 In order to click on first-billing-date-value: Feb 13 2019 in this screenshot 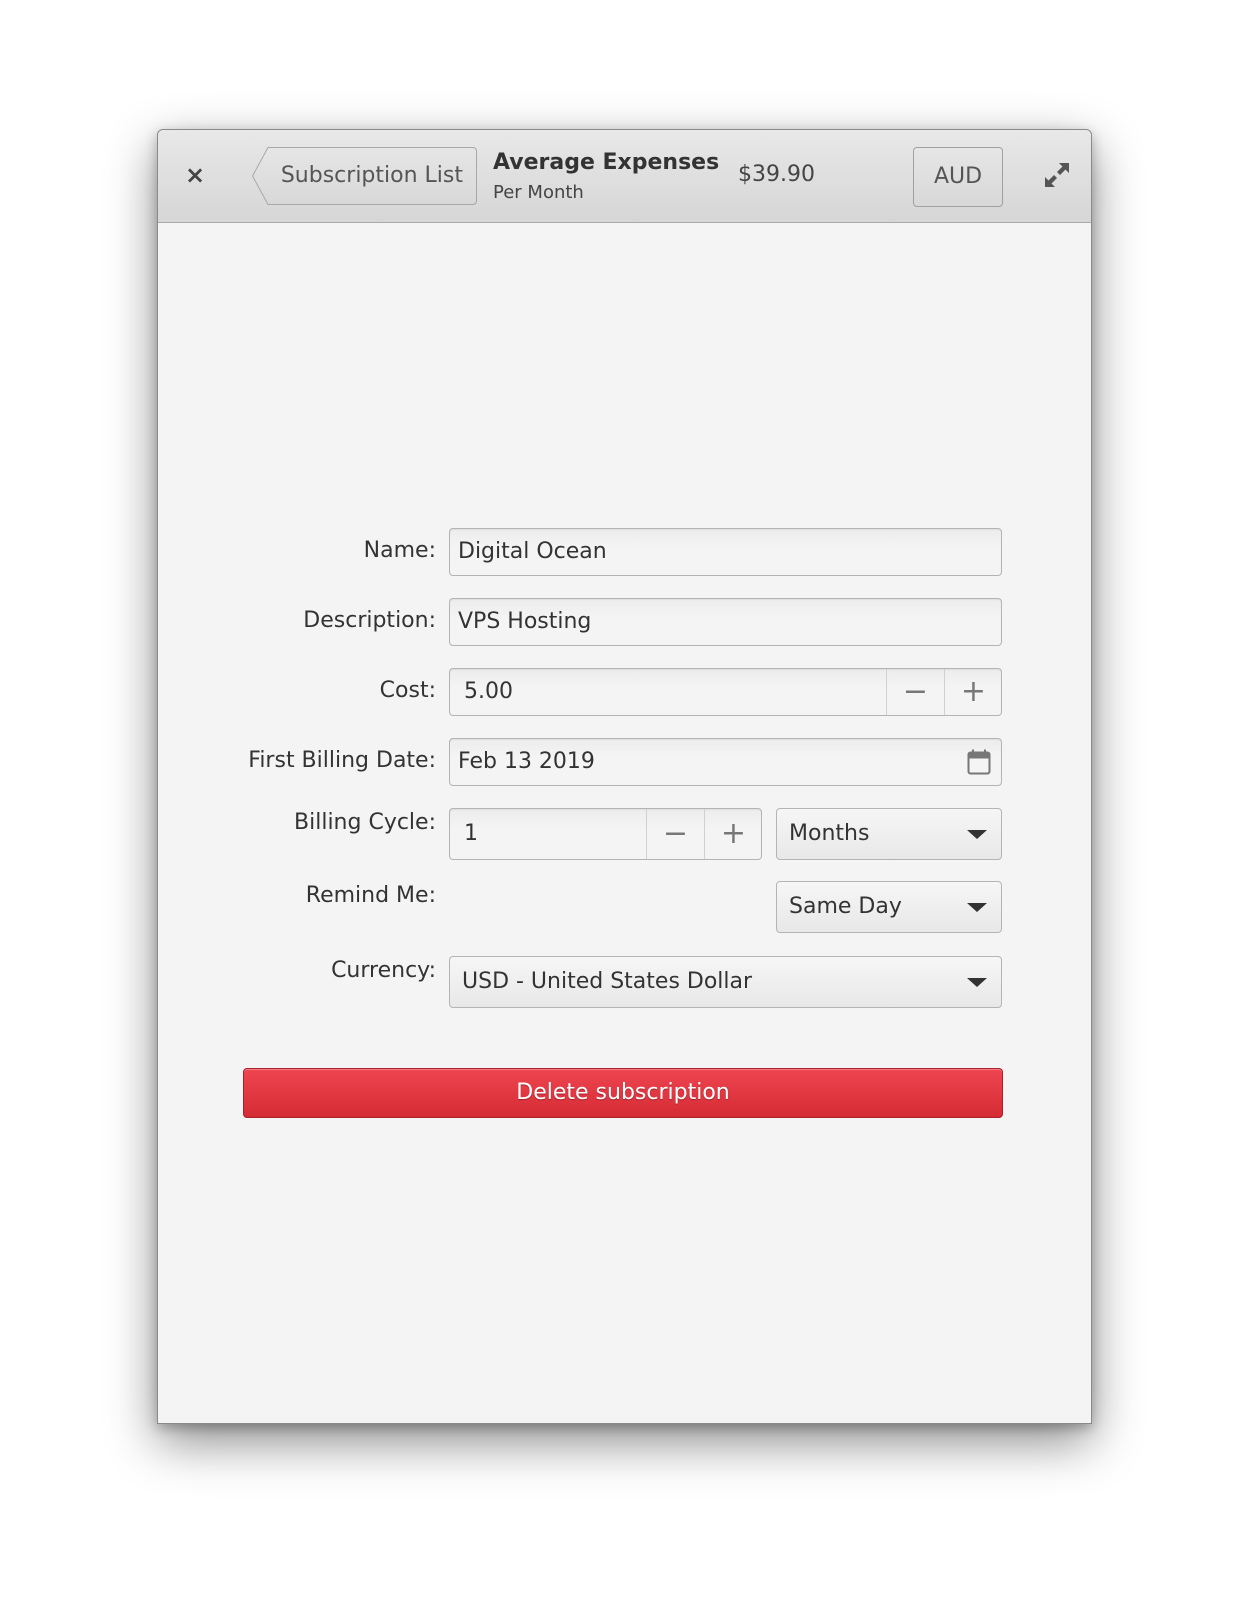, I will do `click(526, 761)`.